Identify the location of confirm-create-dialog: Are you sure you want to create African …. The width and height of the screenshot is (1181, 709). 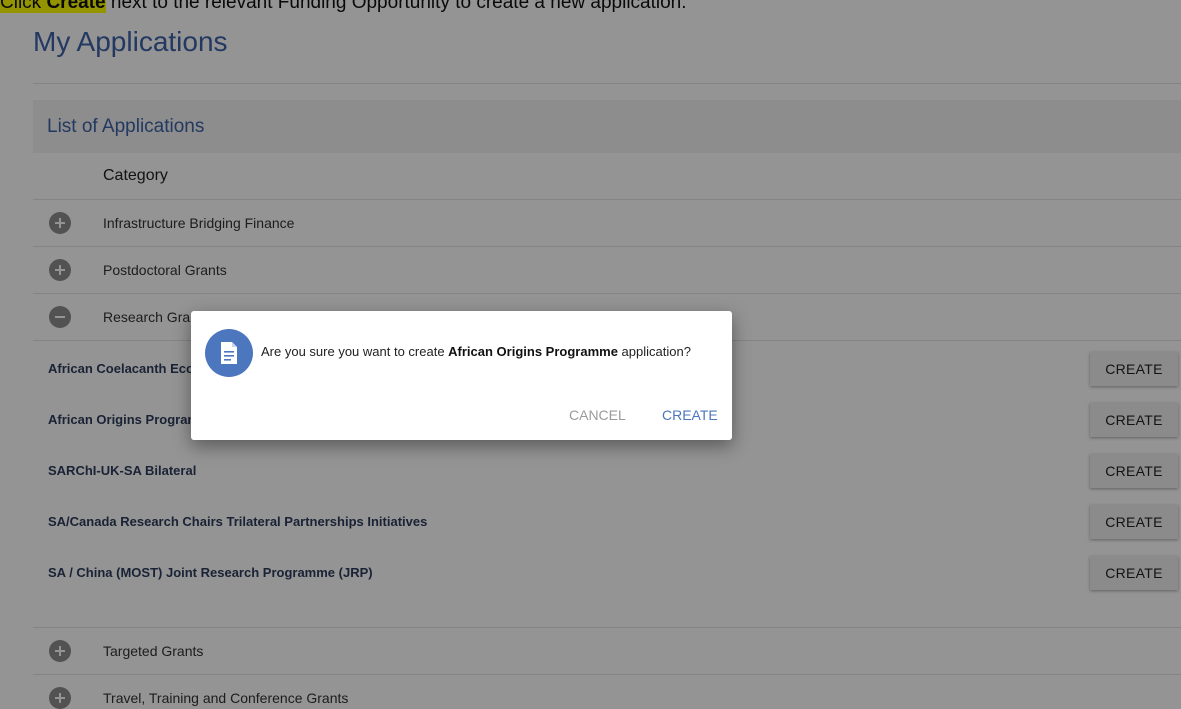
(461, 375).